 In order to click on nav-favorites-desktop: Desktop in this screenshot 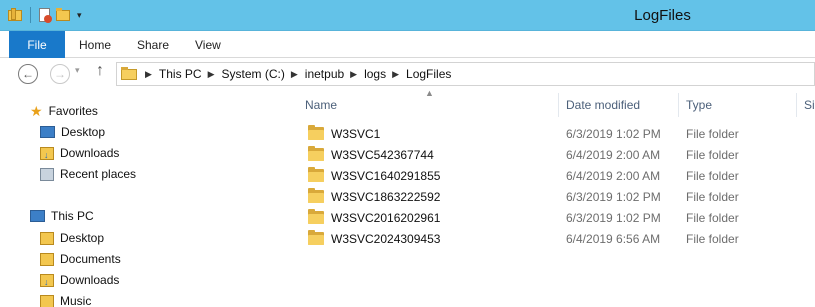, I will do `click(72, 132)`.